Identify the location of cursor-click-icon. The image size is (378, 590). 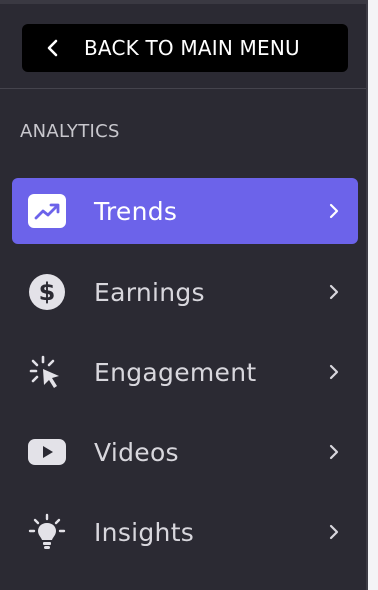
(47, 372).